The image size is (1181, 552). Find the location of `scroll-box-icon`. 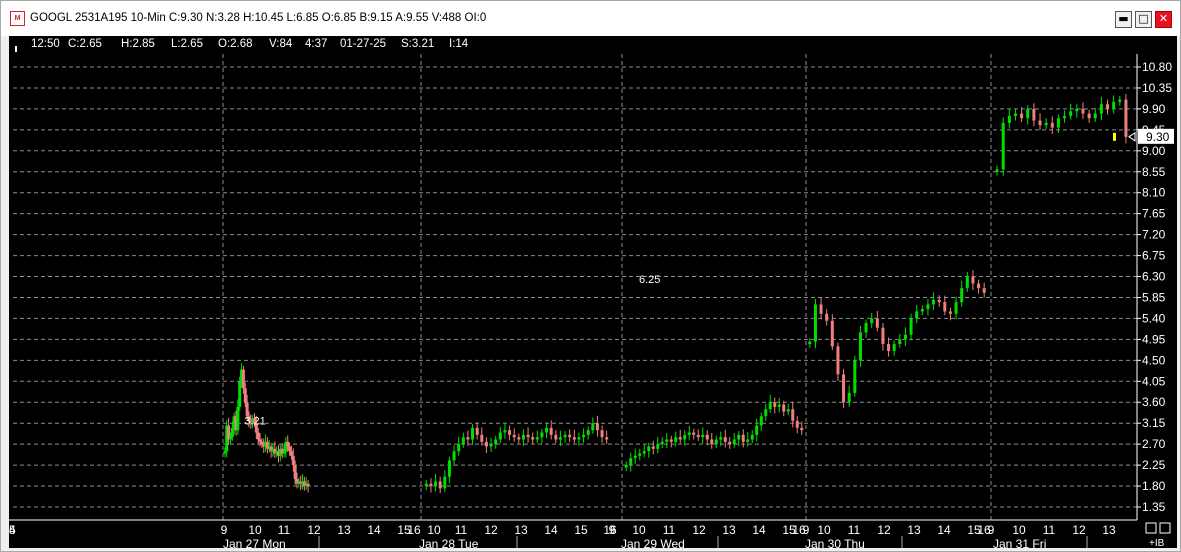

scroll-box-icon is located at coordinates (1151, 528).